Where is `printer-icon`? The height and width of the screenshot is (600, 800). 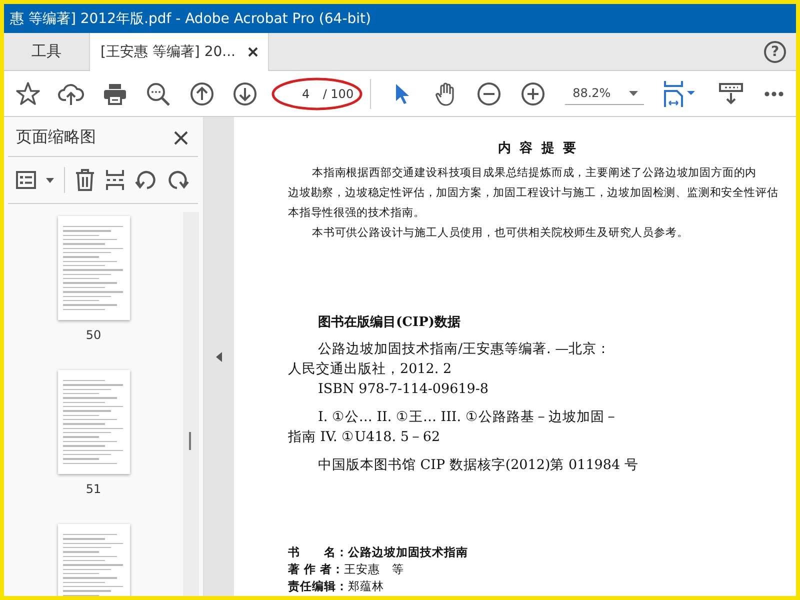 printer-icon is located at coordinates (114, 93).